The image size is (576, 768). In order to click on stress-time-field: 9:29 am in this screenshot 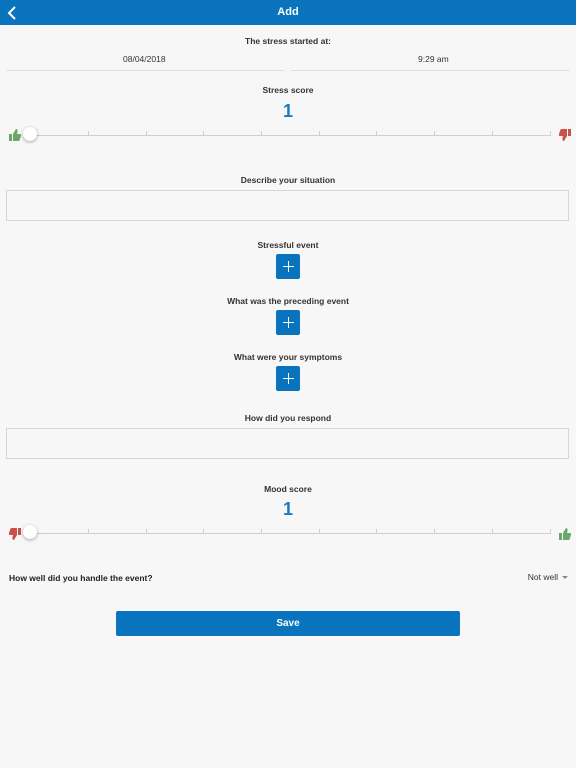, I will do `click(433, 59)`.